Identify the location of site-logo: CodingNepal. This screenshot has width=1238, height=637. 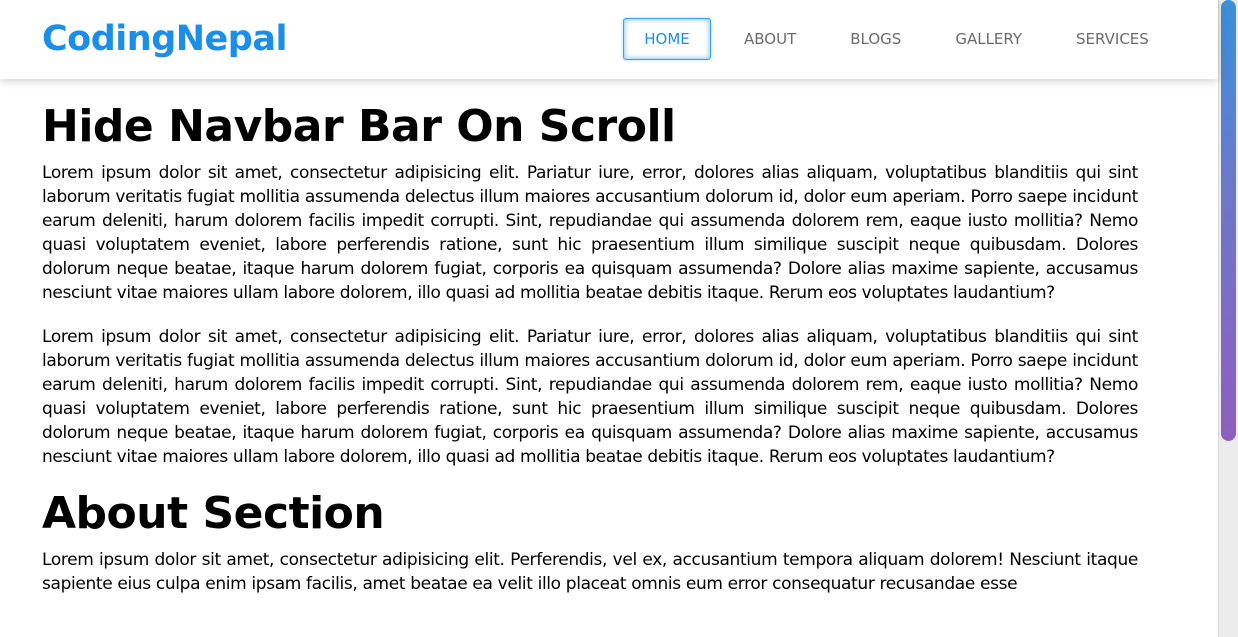
(164, 39).